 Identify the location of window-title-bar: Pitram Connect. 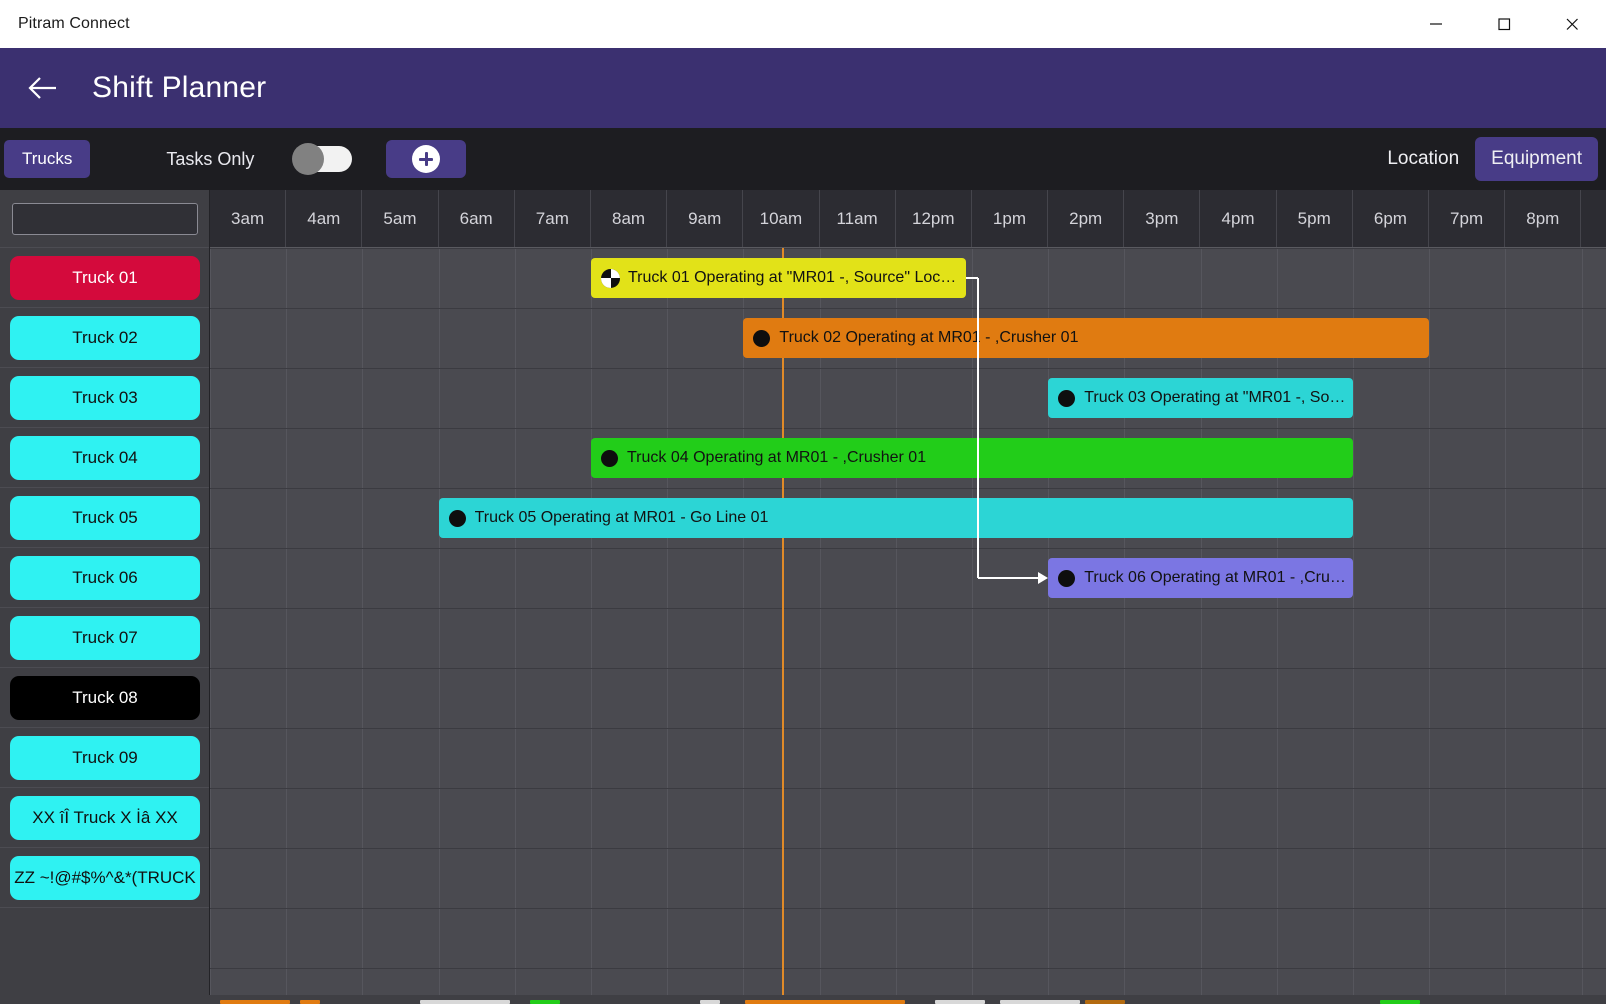
(803, 24).